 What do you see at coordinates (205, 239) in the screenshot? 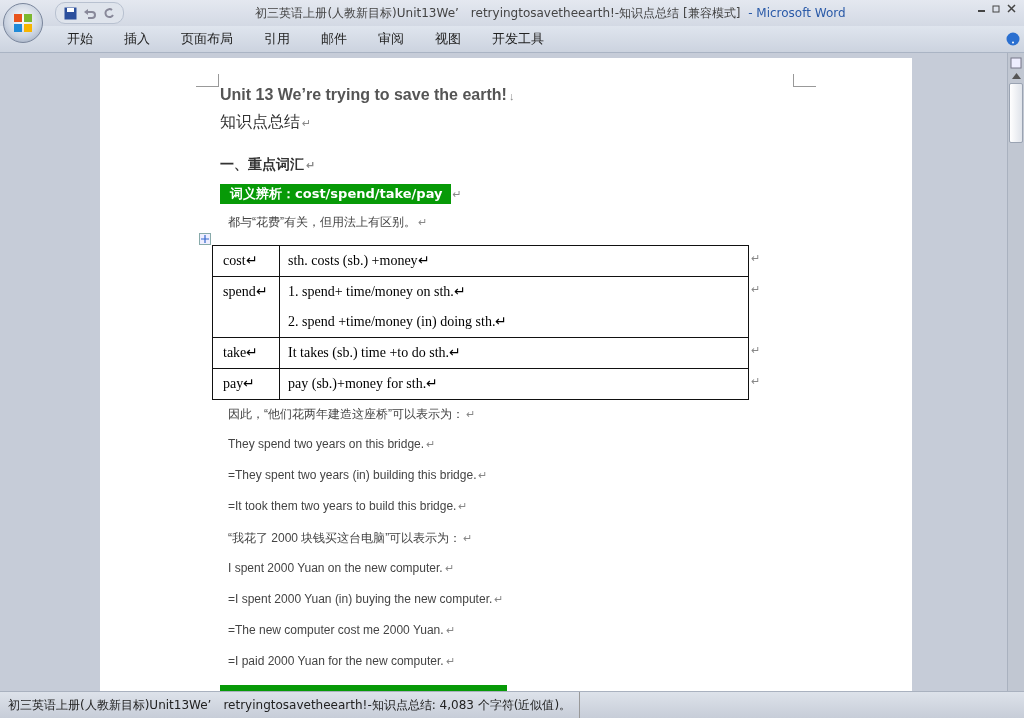
I see `move-handle-icon` at bounding box center [205, 239].